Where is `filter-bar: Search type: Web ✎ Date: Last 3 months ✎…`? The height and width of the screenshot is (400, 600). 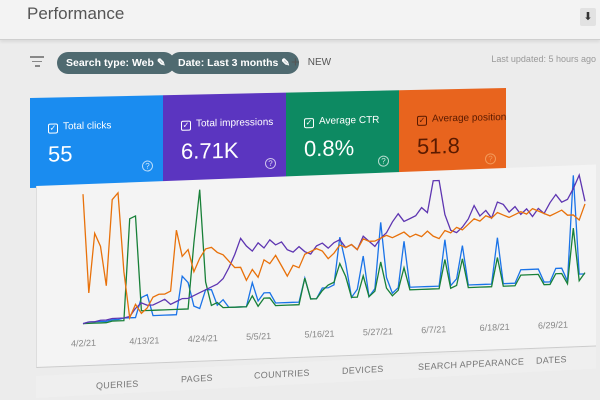 filter-bar: Search type: Web ✎ Date: Last 3 months ✎… is located at coordinates (300, 64).